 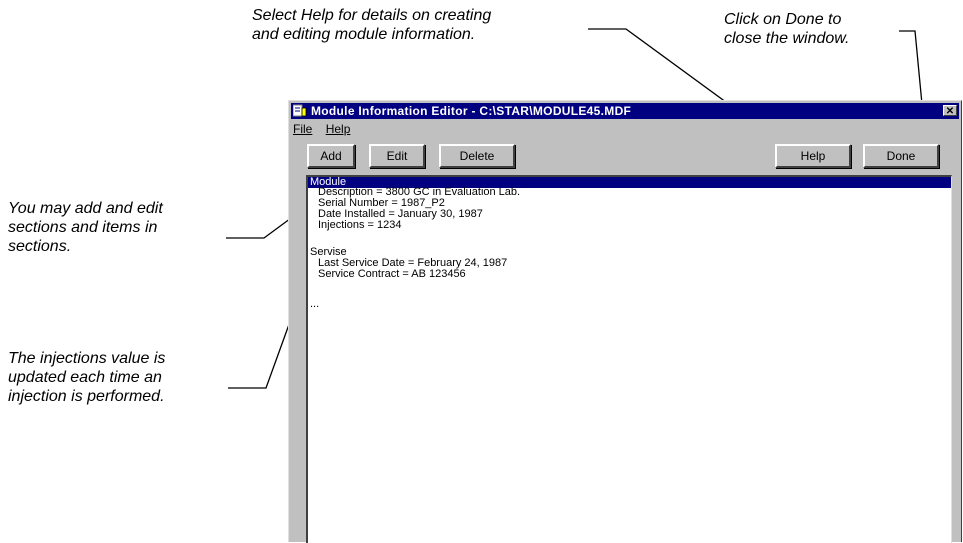 I want to click on injections-callout-line-3: injection is performed., so click(x=86, y=396).